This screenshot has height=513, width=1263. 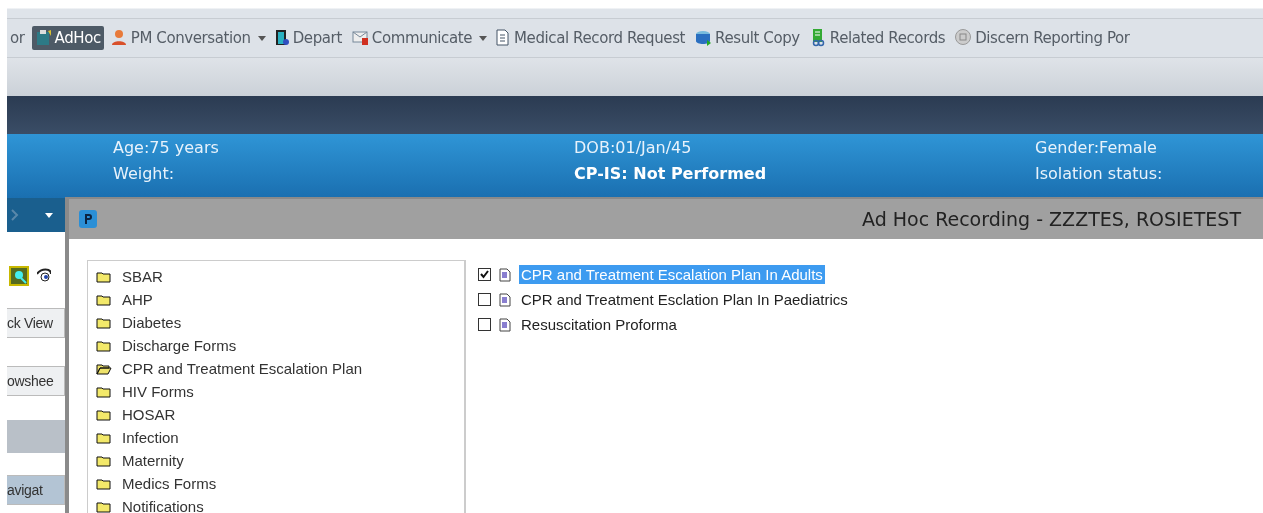 What do you see at coordinates (1042, 38) in the screenshot?
I see `toolbar-button: Discern Reporting Por` at bounding box center [1042, 38].